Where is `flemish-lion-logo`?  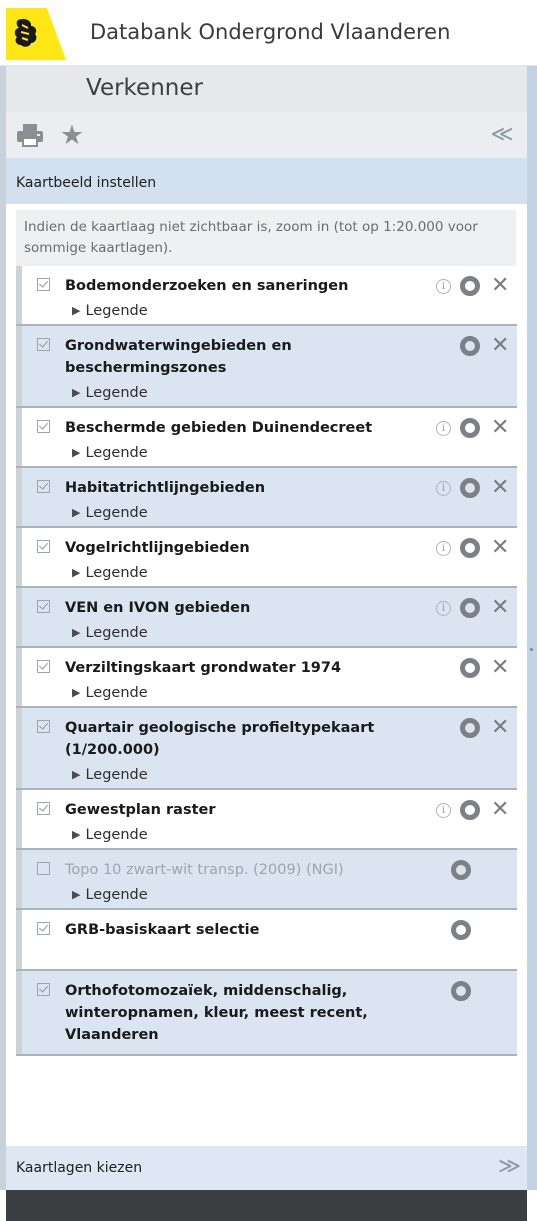 flemish-lion-logo is located at coordinates (36, 34).